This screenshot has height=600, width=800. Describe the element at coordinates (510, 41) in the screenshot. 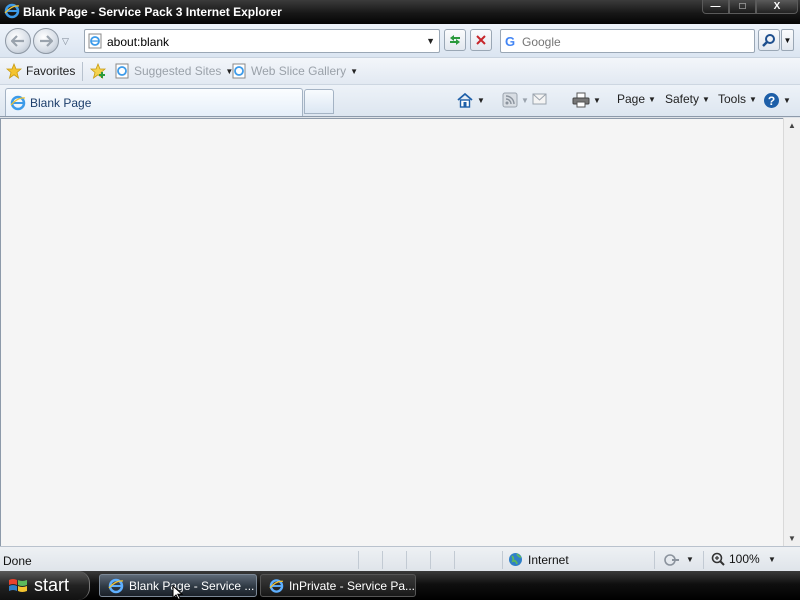

I see `google-icon: G` at that location.